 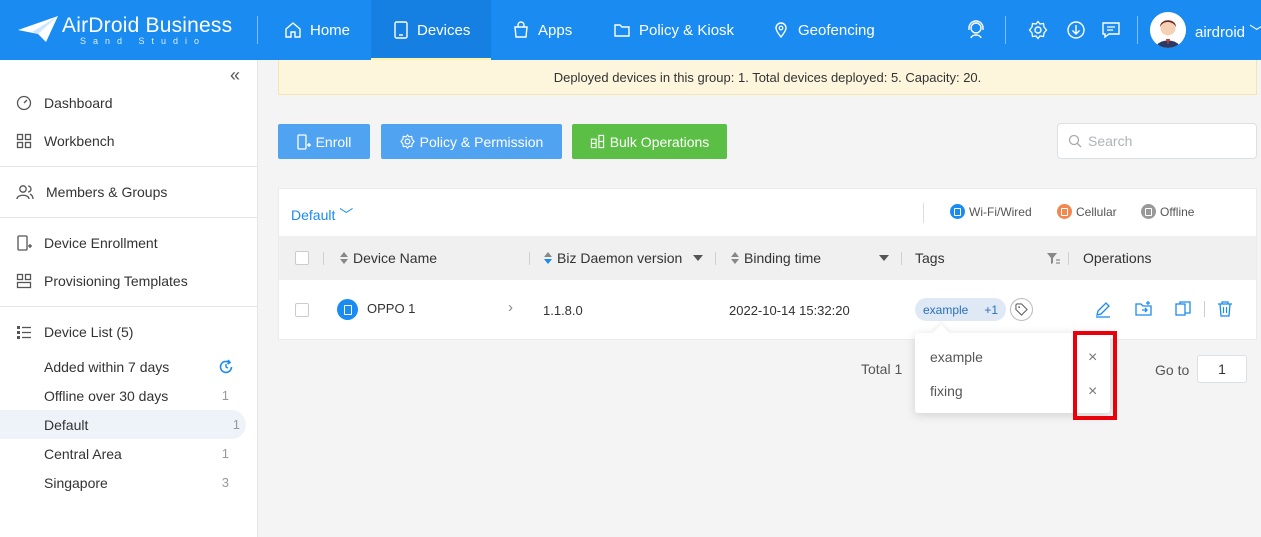 What do you see at coordinates (101, 243) in the screenshot?
I see `sidebar-item-label: Device Enrollment` at bounding box center [101, 243].